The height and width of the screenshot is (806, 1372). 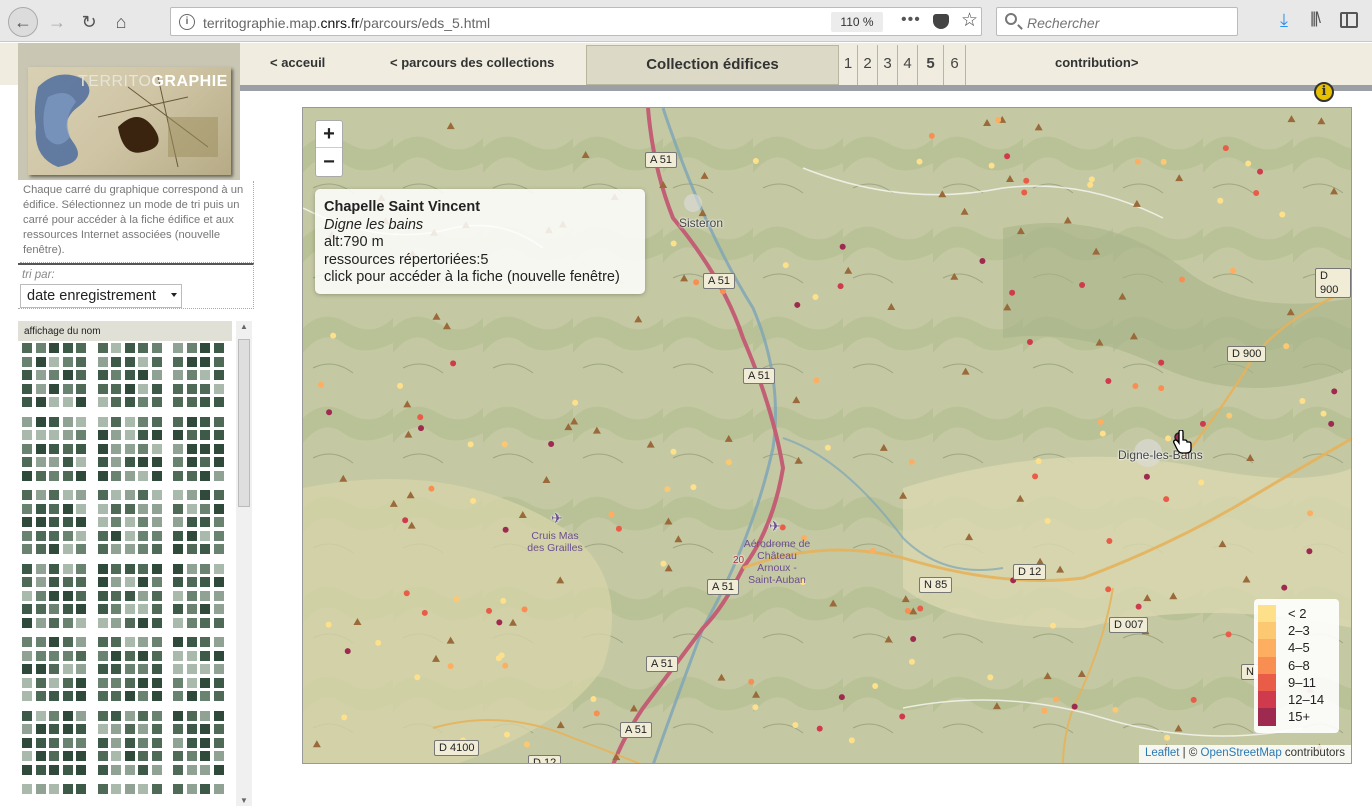 I want to click on forward-icon: →, so click(x=57, y=22).